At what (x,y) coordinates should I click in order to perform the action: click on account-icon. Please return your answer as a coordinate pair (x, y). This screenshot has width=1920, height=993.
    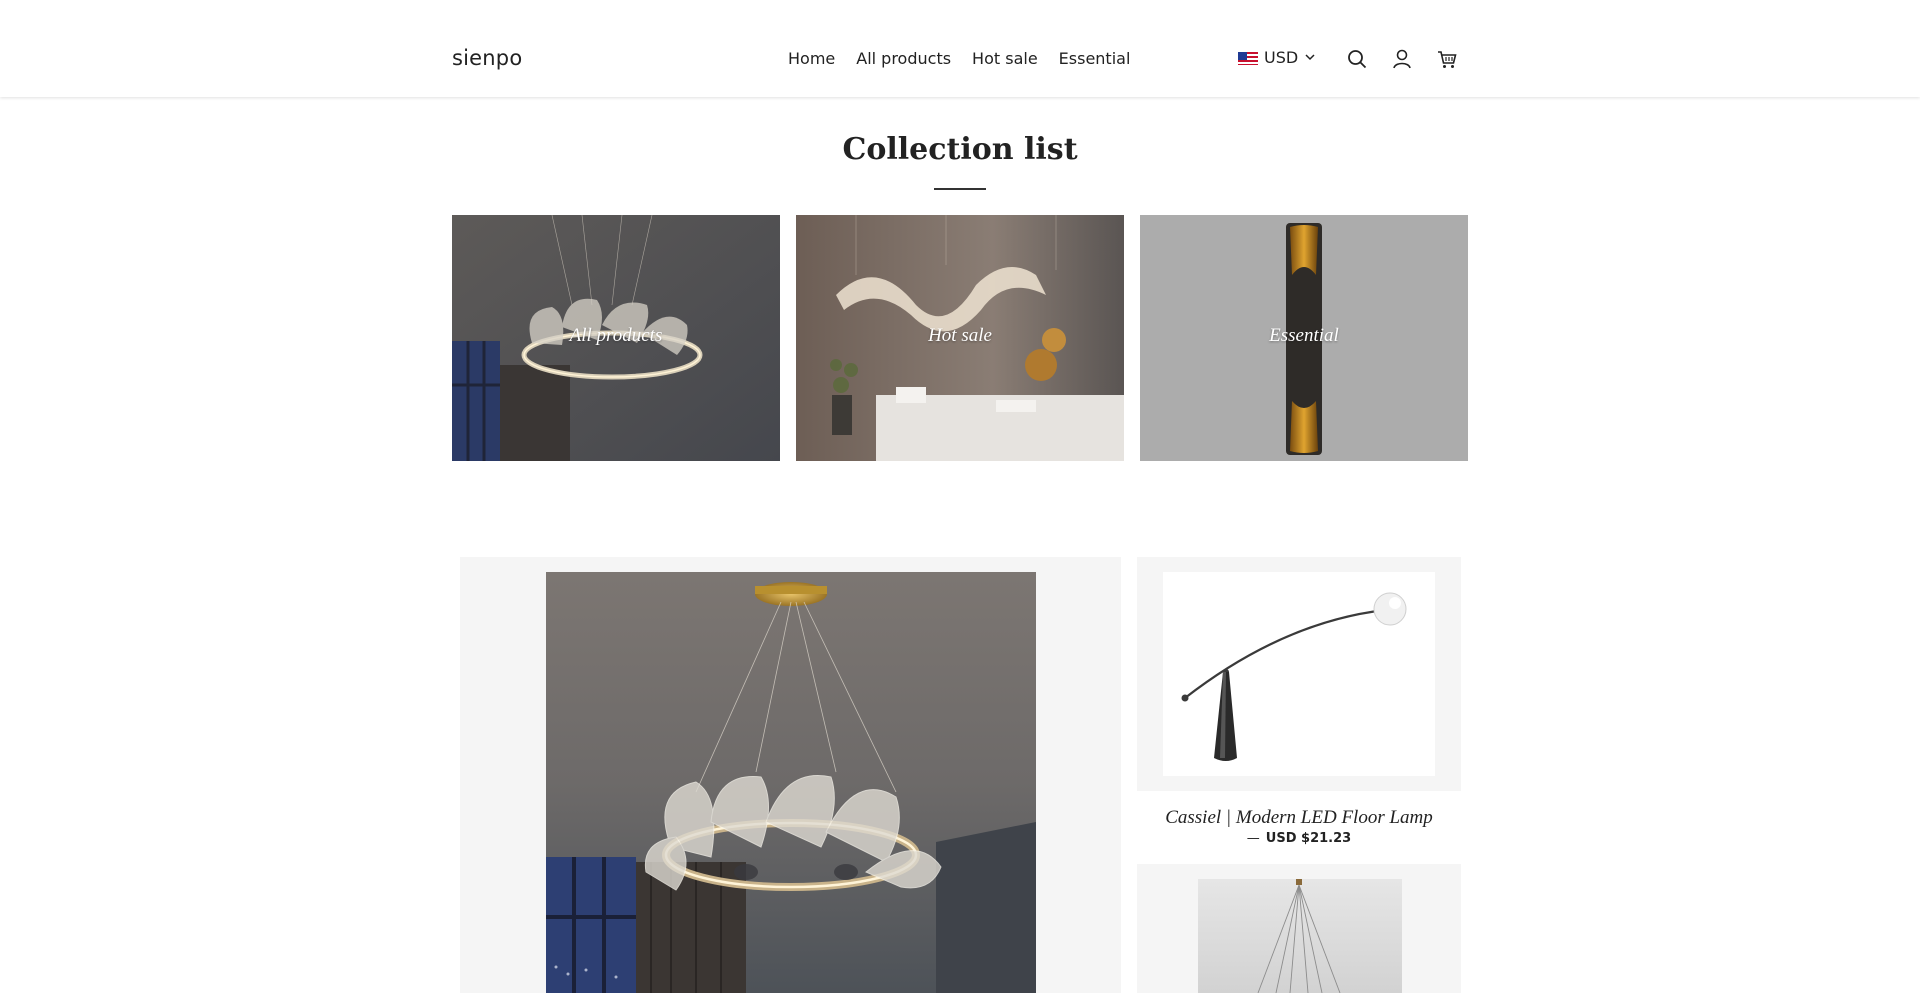
    Looking at the image, I should click on (1402, 59).